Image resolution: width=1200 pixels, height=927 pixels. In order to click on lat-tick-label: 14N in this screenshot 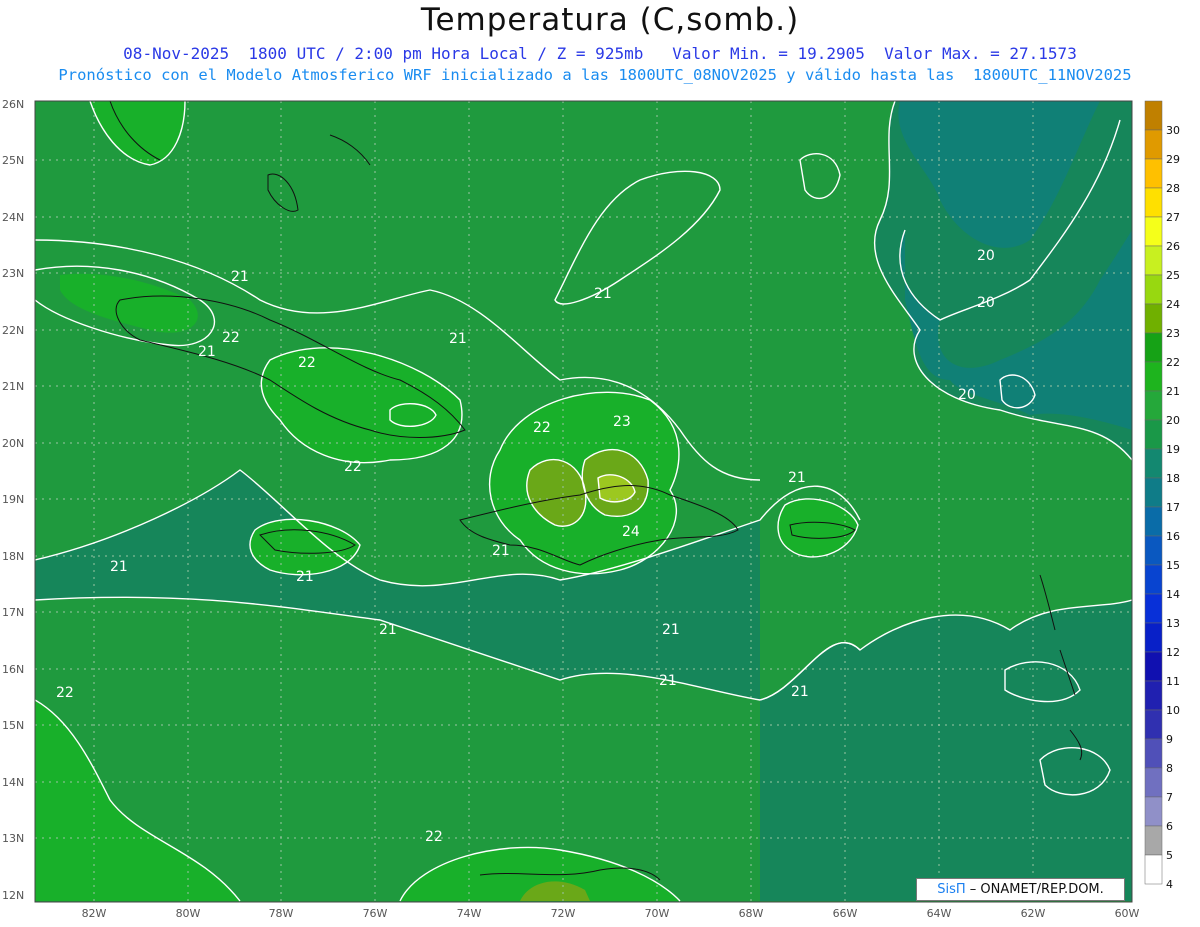, I will do `click(13, 782)`.